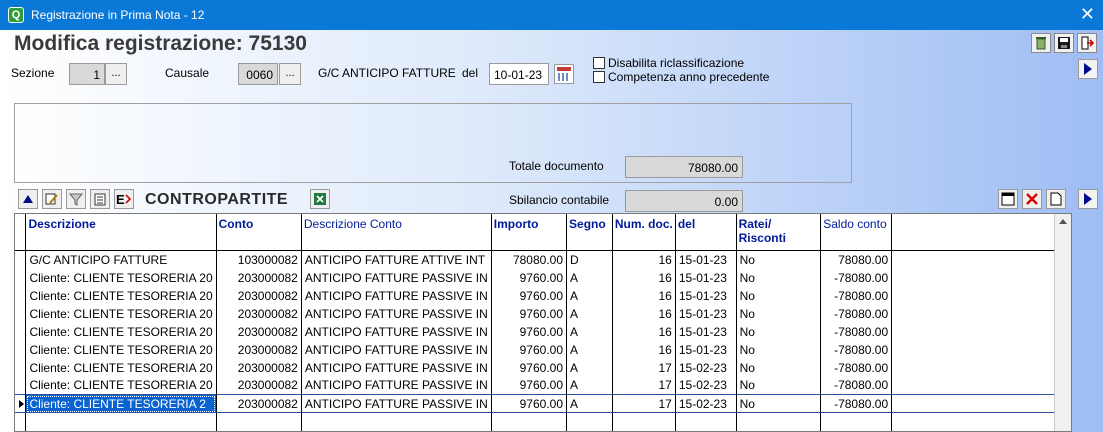  Describe the element at coordinates (529, 421) in the screenshot. I see `cell-importo` at that location.